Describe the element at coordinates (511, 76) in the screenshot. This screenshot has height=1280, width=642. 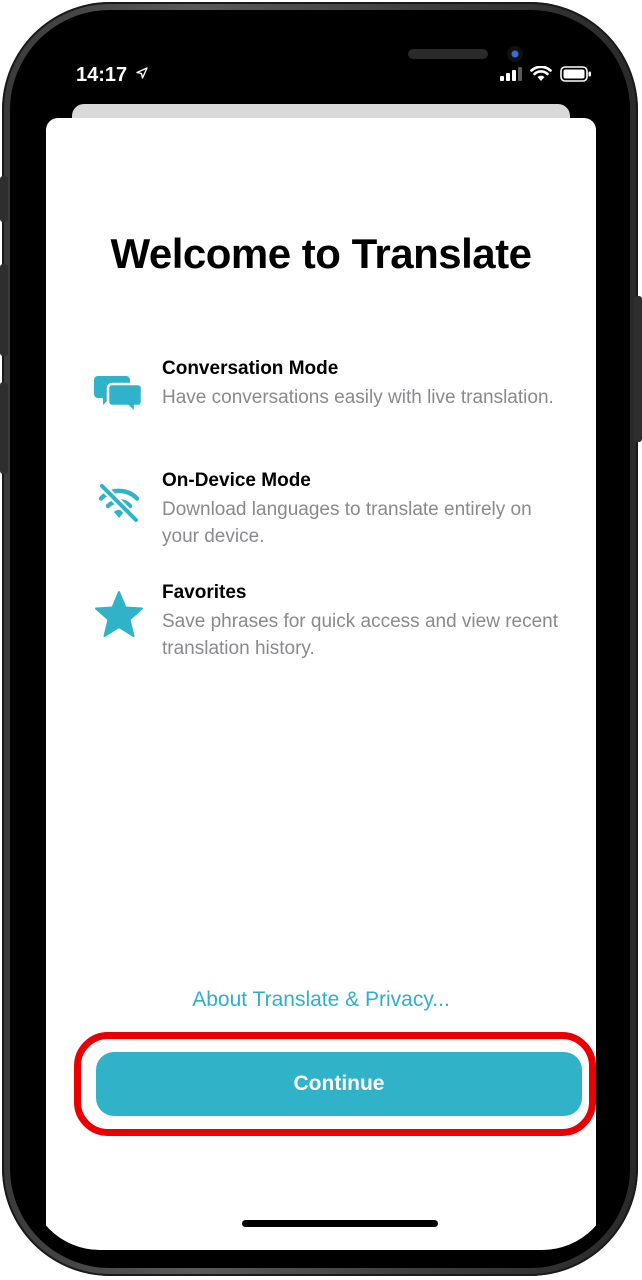
I see `cellular-signal-icon` at that location.